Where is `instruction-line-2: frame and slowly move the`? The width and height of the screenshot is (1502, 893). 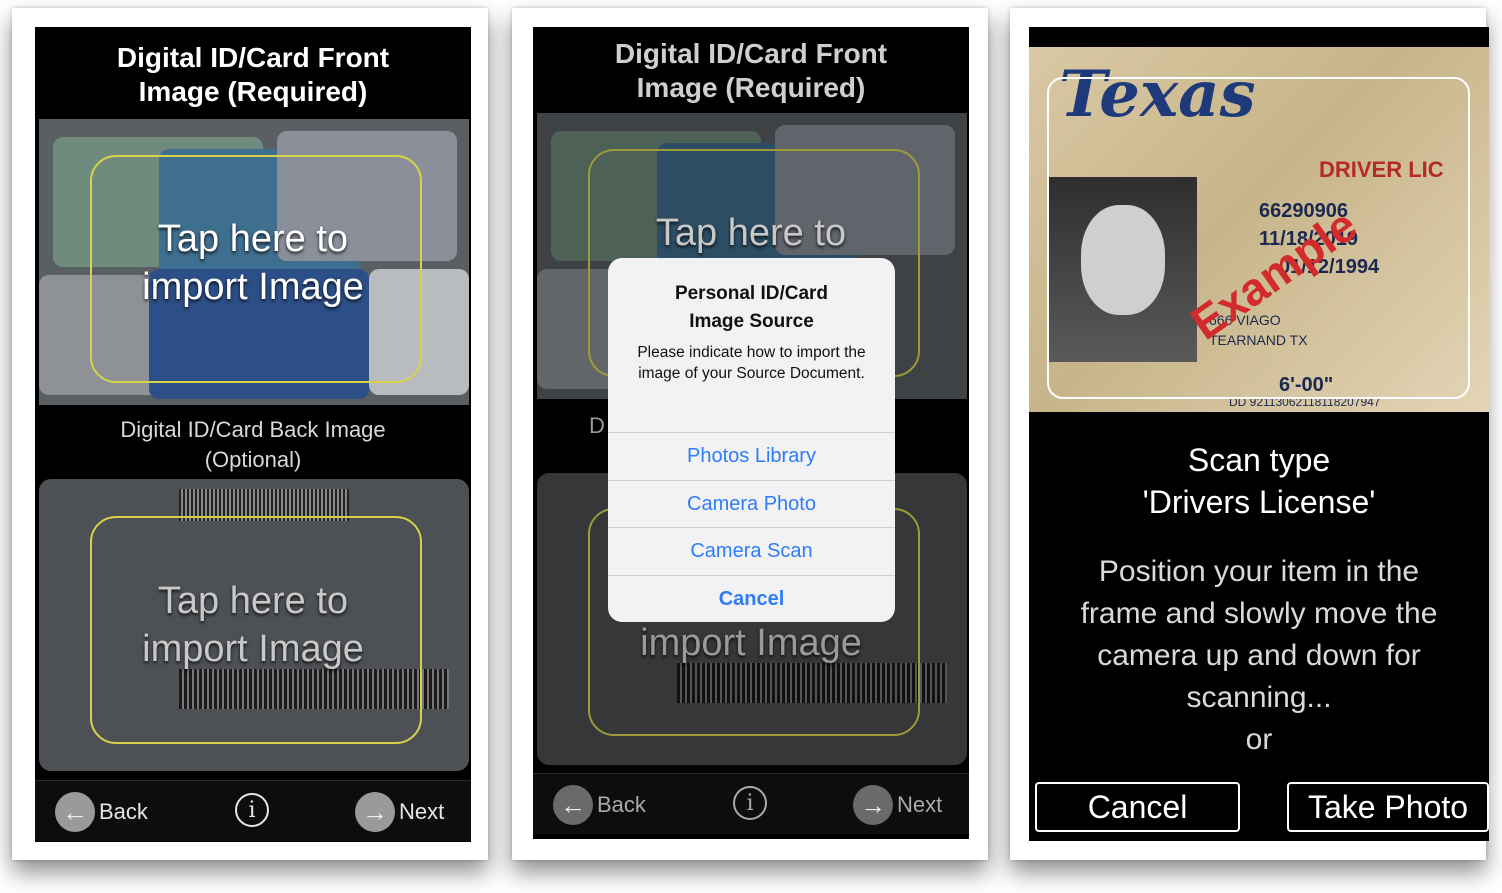
instruction-line-2: frame and slowly move the is located at coordinates (1259, 613).